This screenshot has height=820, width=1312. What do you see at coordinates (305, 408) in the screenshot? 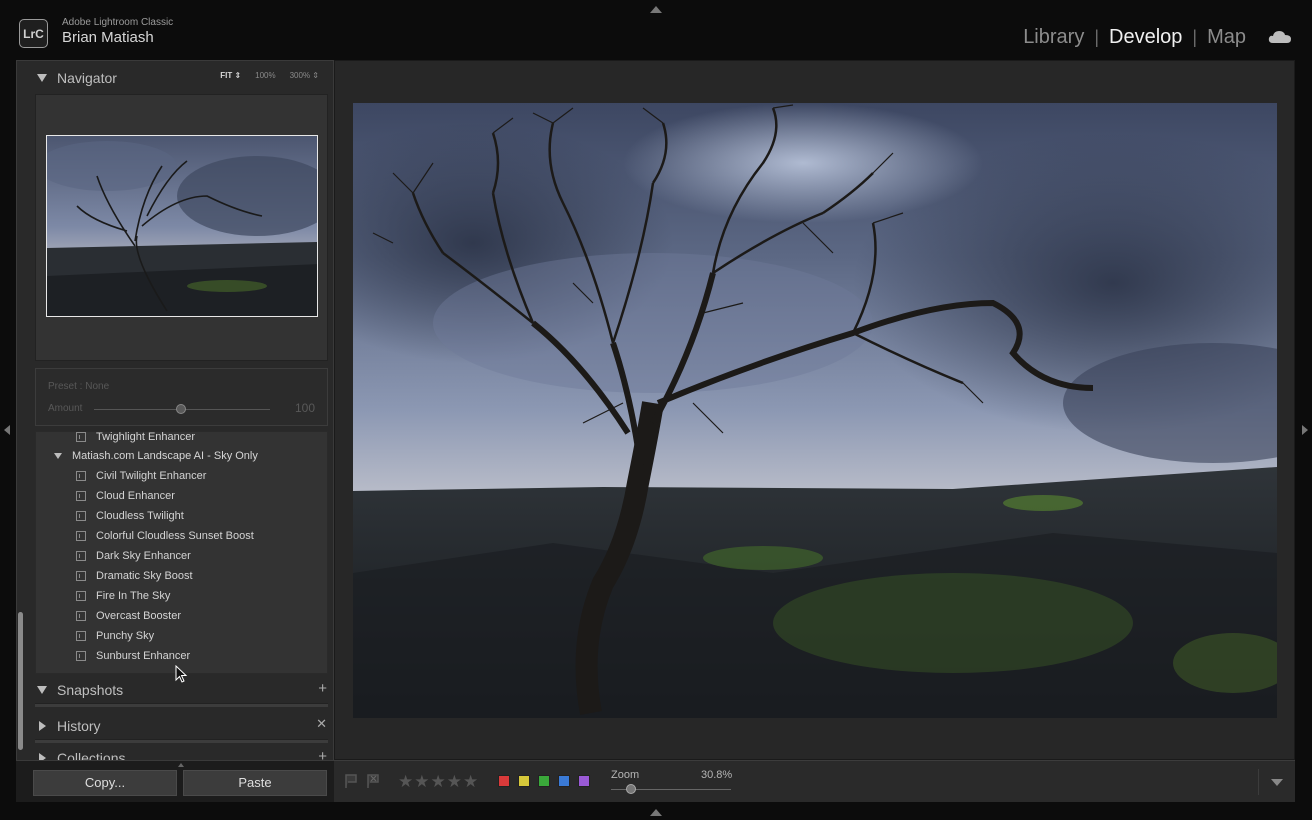
I see `amount-value: 100` at bounding box center [305, 408].